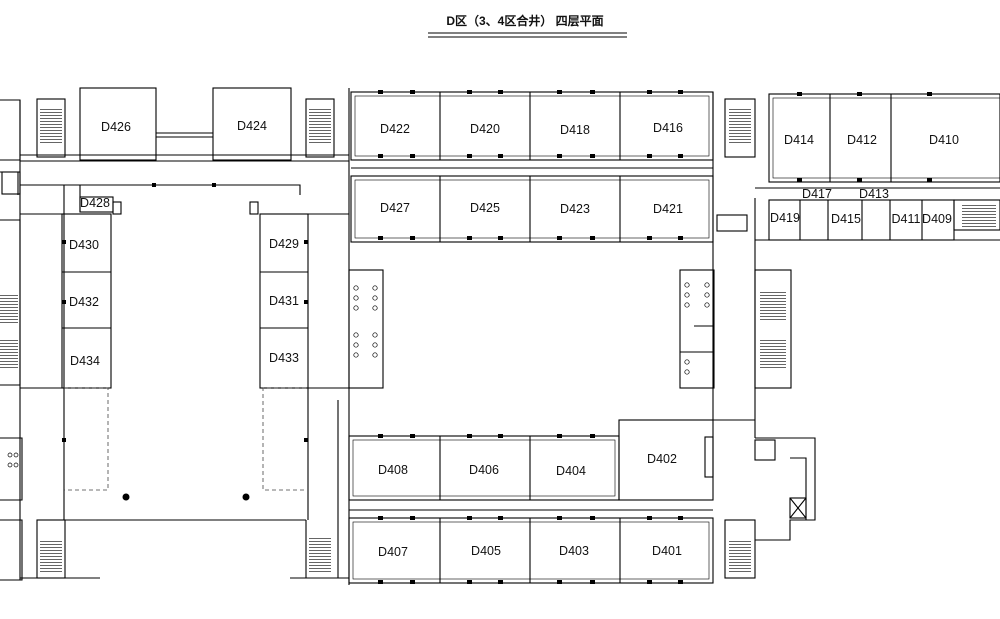 This screenshot has height=619, width=1000. I want to click on room-D430: D430, so click(84, 245).